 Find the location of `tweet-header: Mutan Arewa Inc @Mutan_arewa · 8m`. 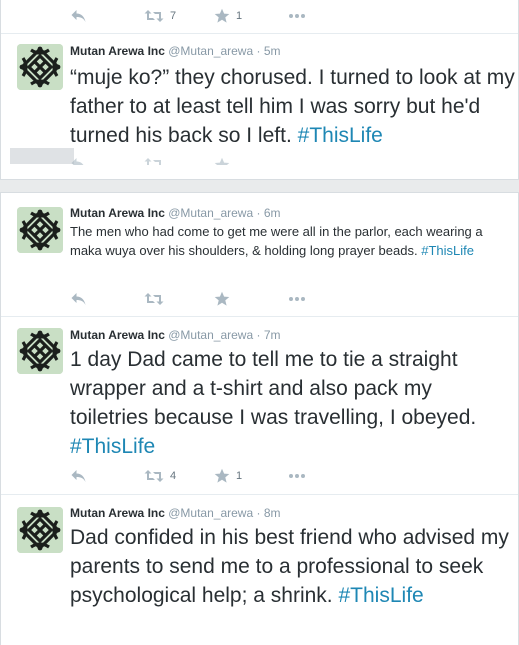

tweet-header: Mutan Arewa Inc @Mutan_arewa · 8m is located at coordinates (175, 513).